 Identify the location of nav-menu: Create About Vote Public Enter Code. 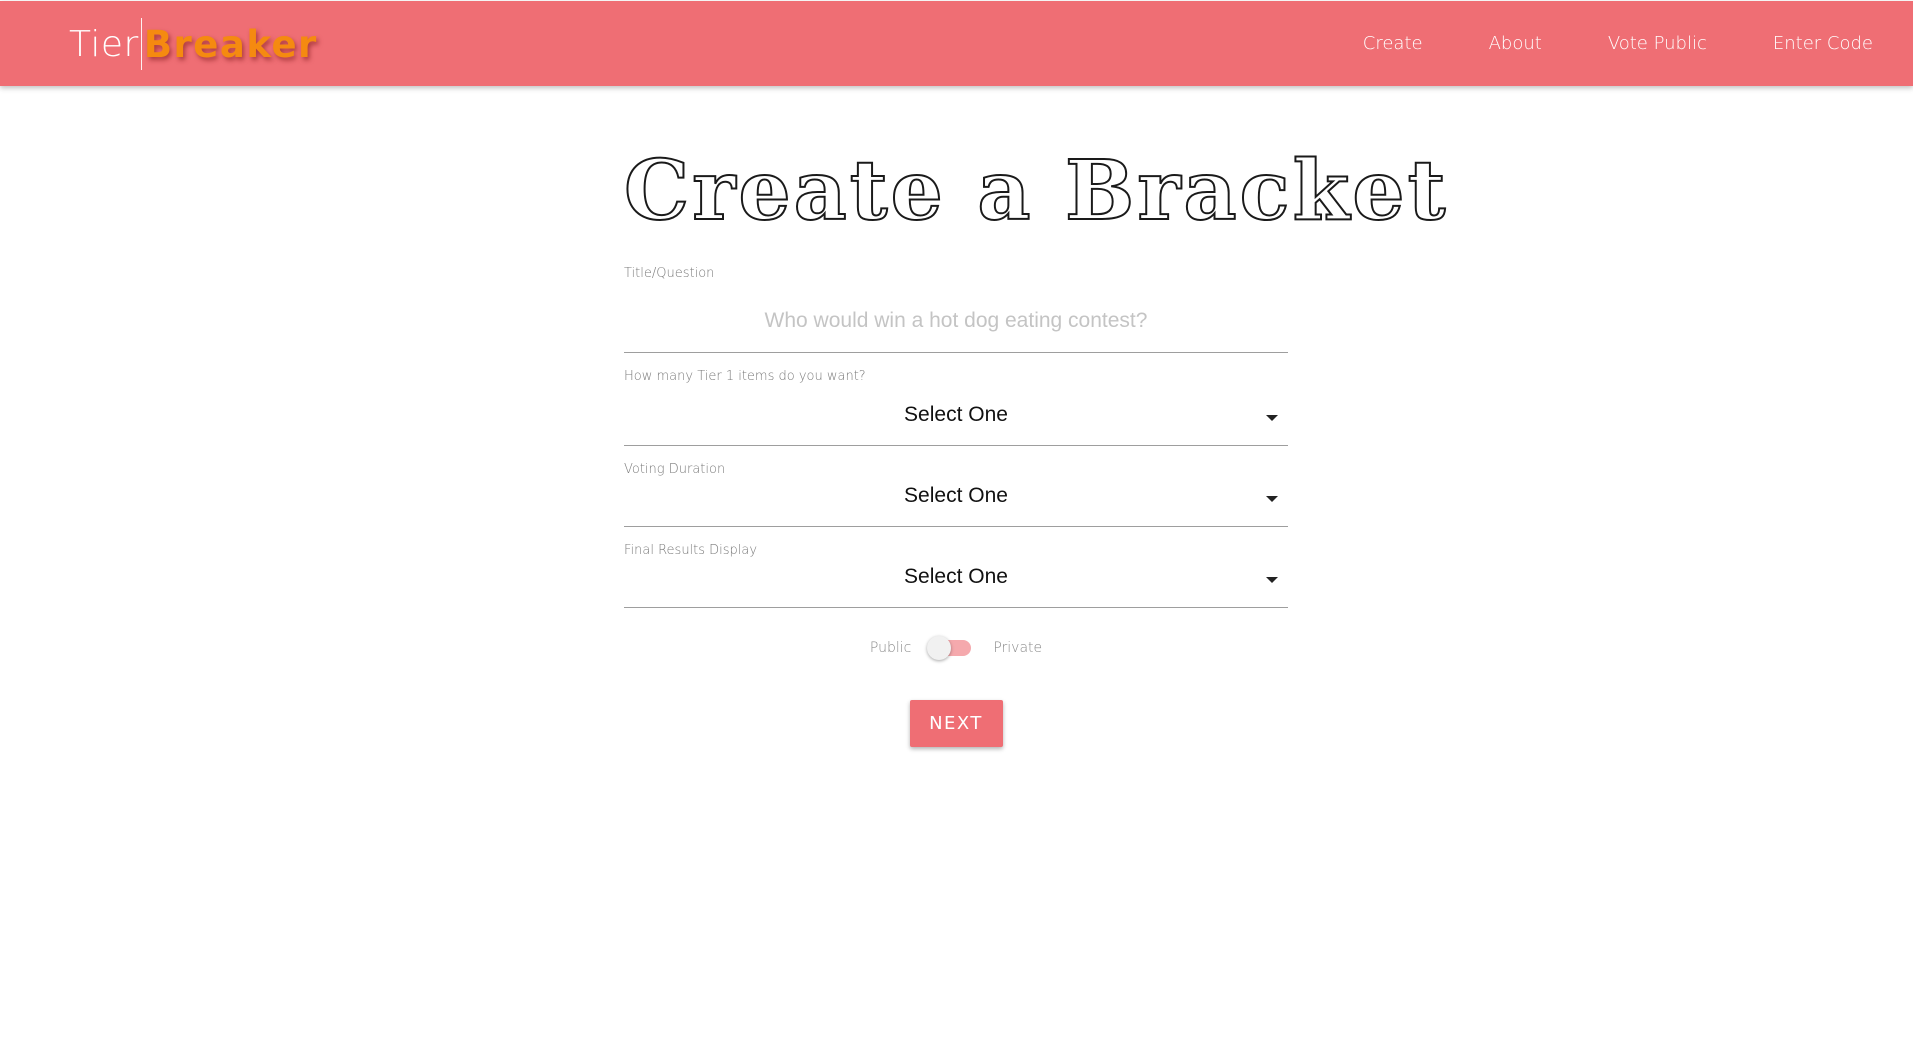
(1621, 43).